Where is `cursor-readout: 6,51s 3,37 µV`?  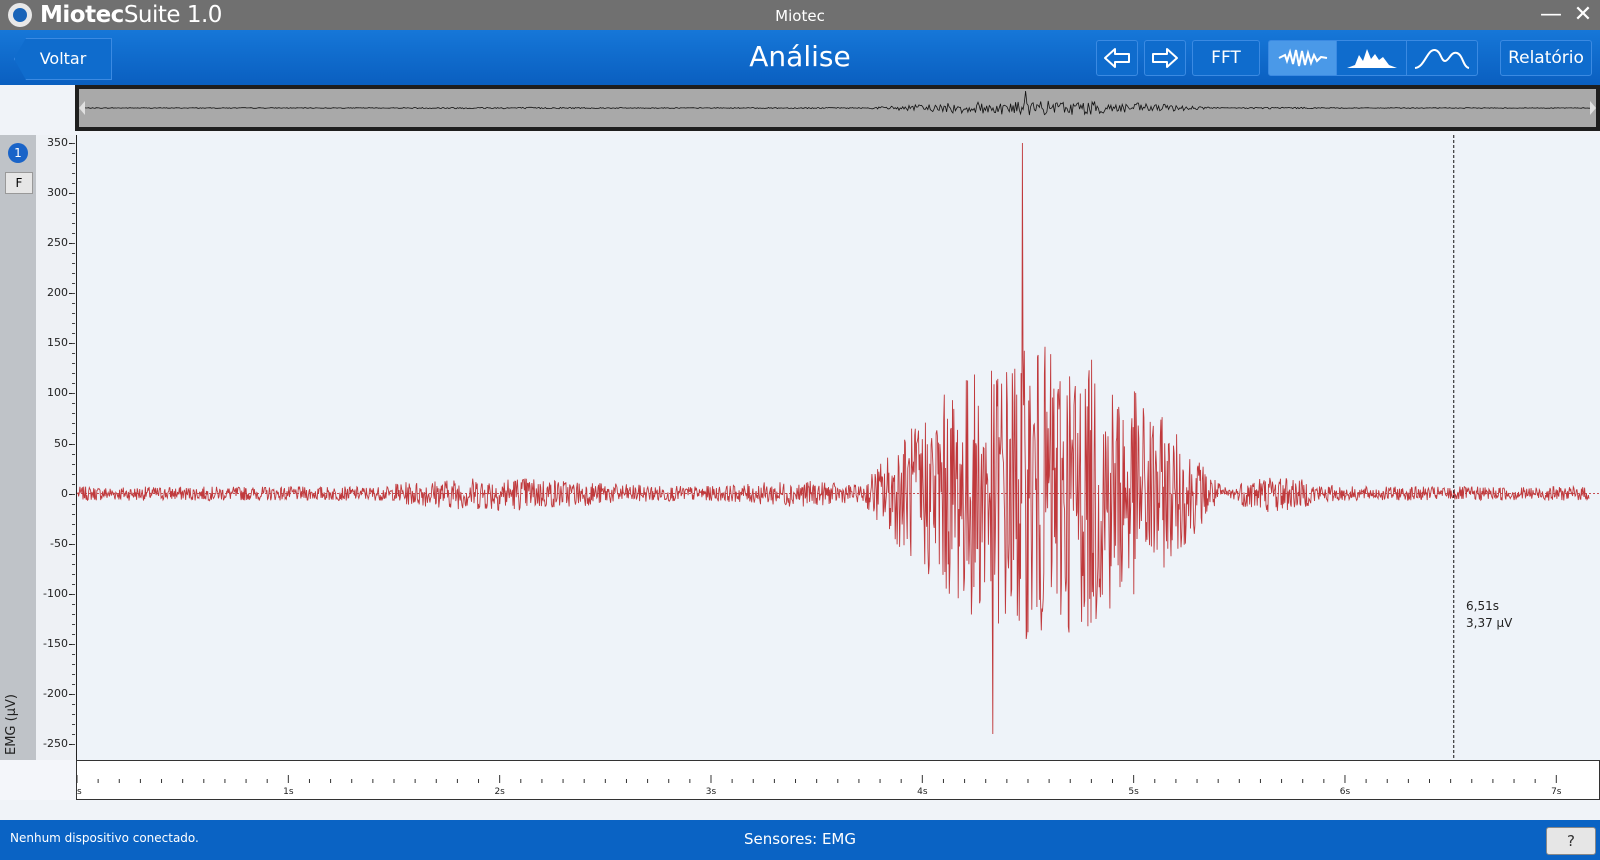 cursor-readout: 6,51s 3,37 µV is located at coordinates (1489, 615).